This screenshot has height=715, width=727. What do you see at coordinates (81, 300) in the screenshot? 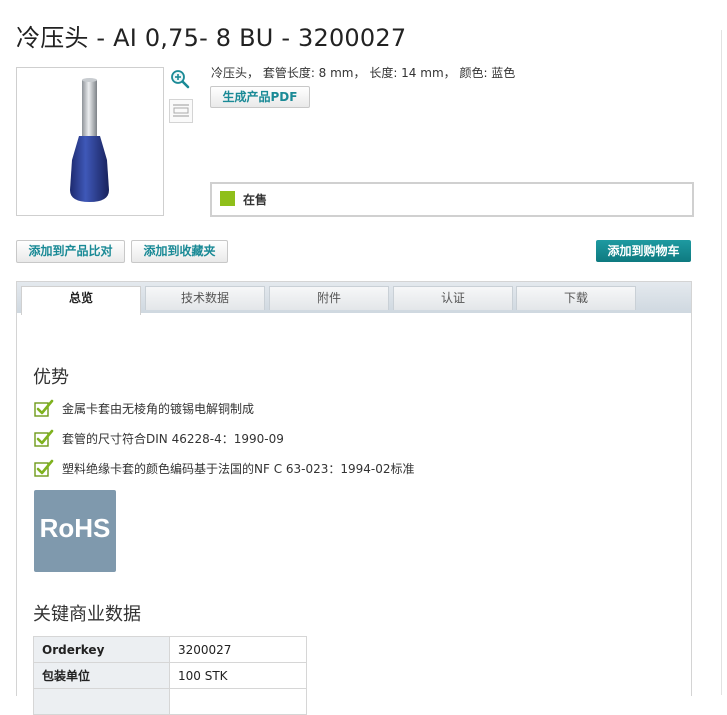
I see `tab-overview: 总览` at bounding box center [81, 300].